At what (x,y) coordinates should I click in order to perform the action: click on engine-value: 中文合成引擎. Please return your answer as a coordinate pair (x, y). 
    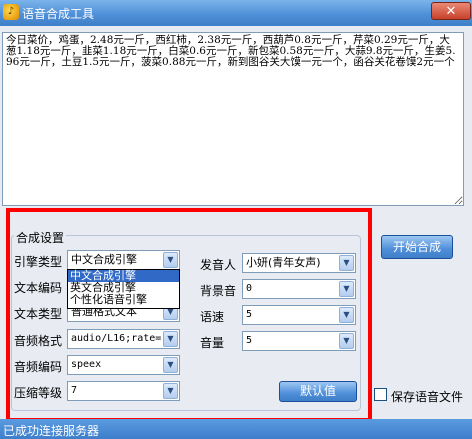
    Looking at the image, I should click on (104, 259).